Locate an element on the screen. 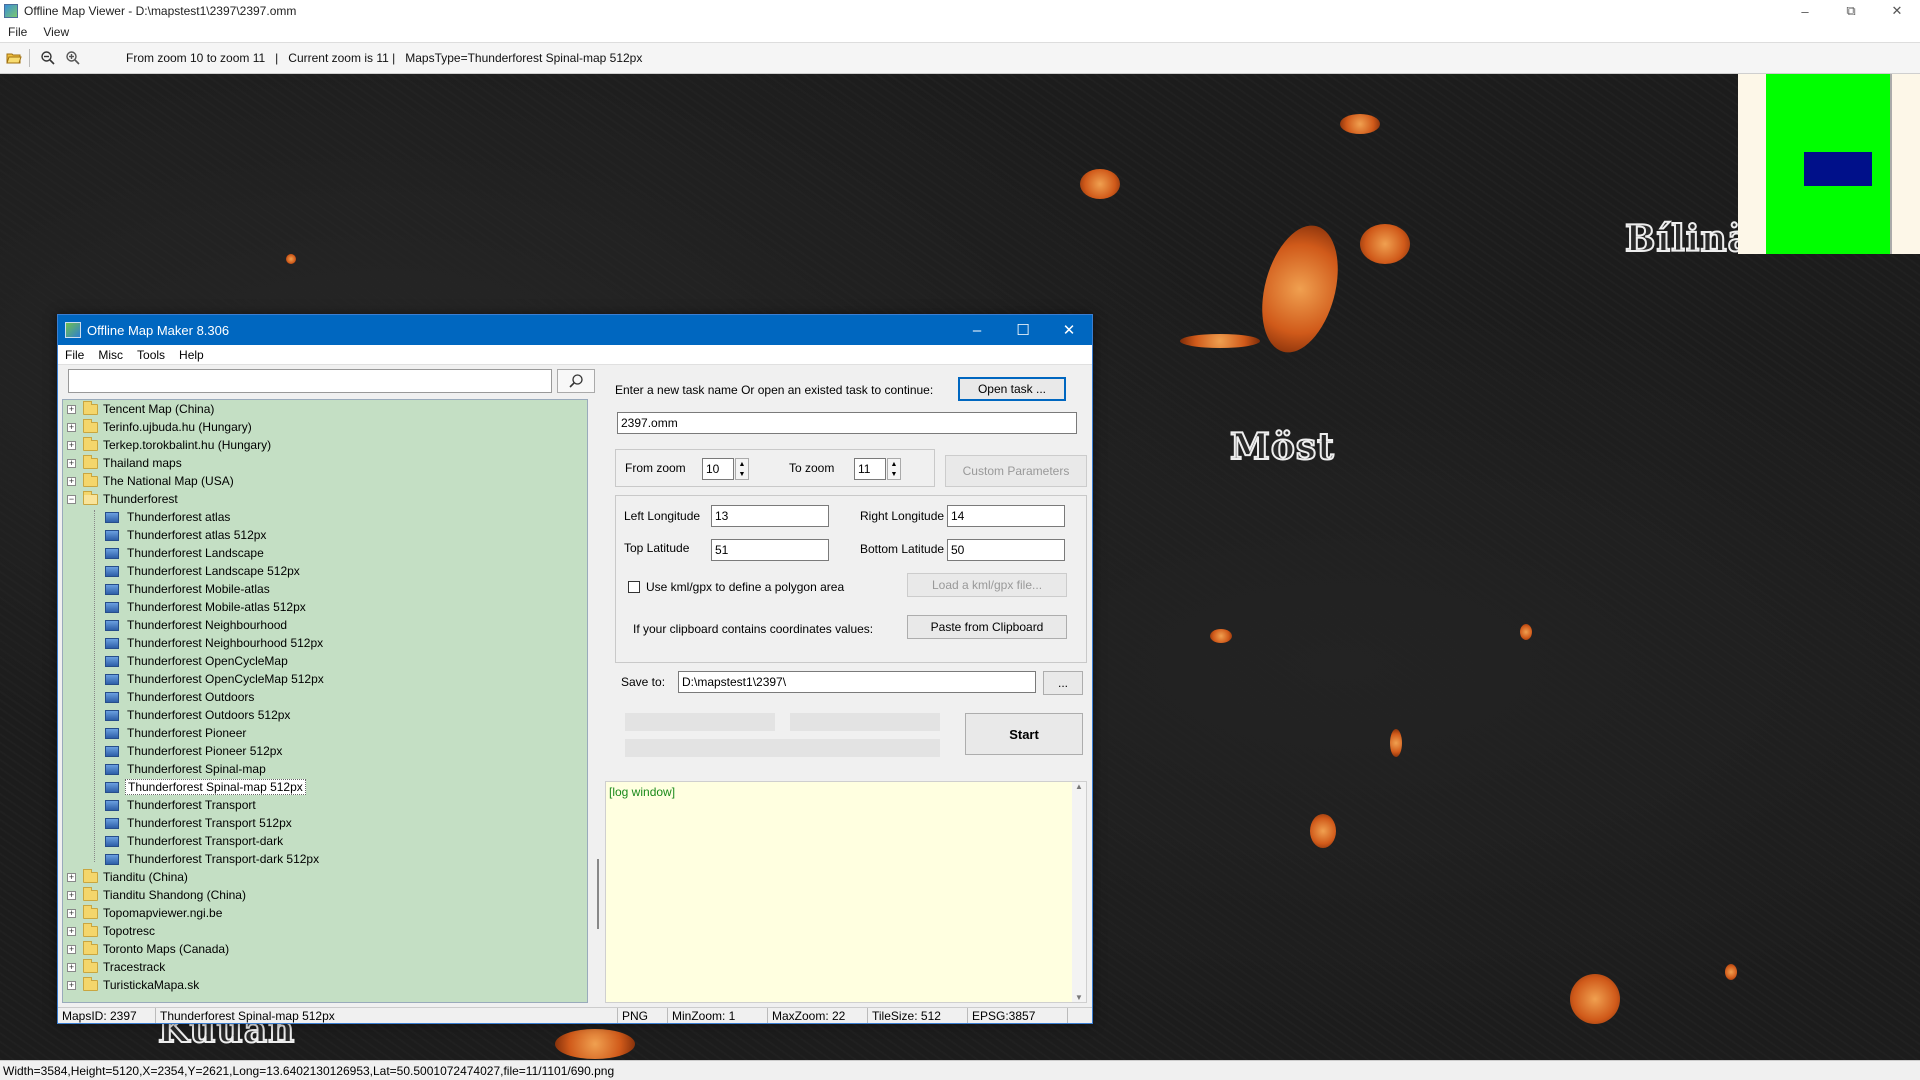  tree-map-item: Thunderforest Transport 512px is located at coordinates (325, 823).